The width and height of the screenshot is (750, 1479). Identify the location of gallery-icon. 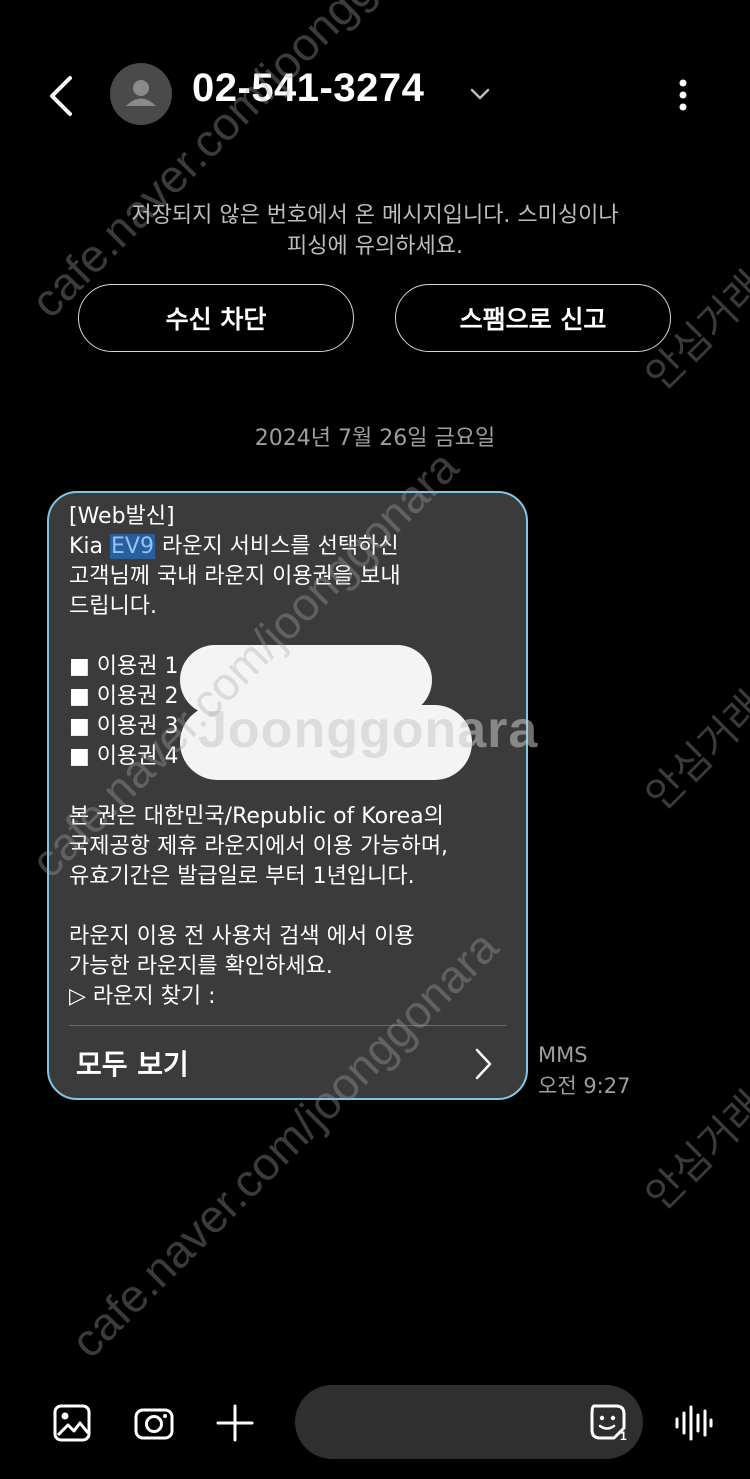
(72, 1423).